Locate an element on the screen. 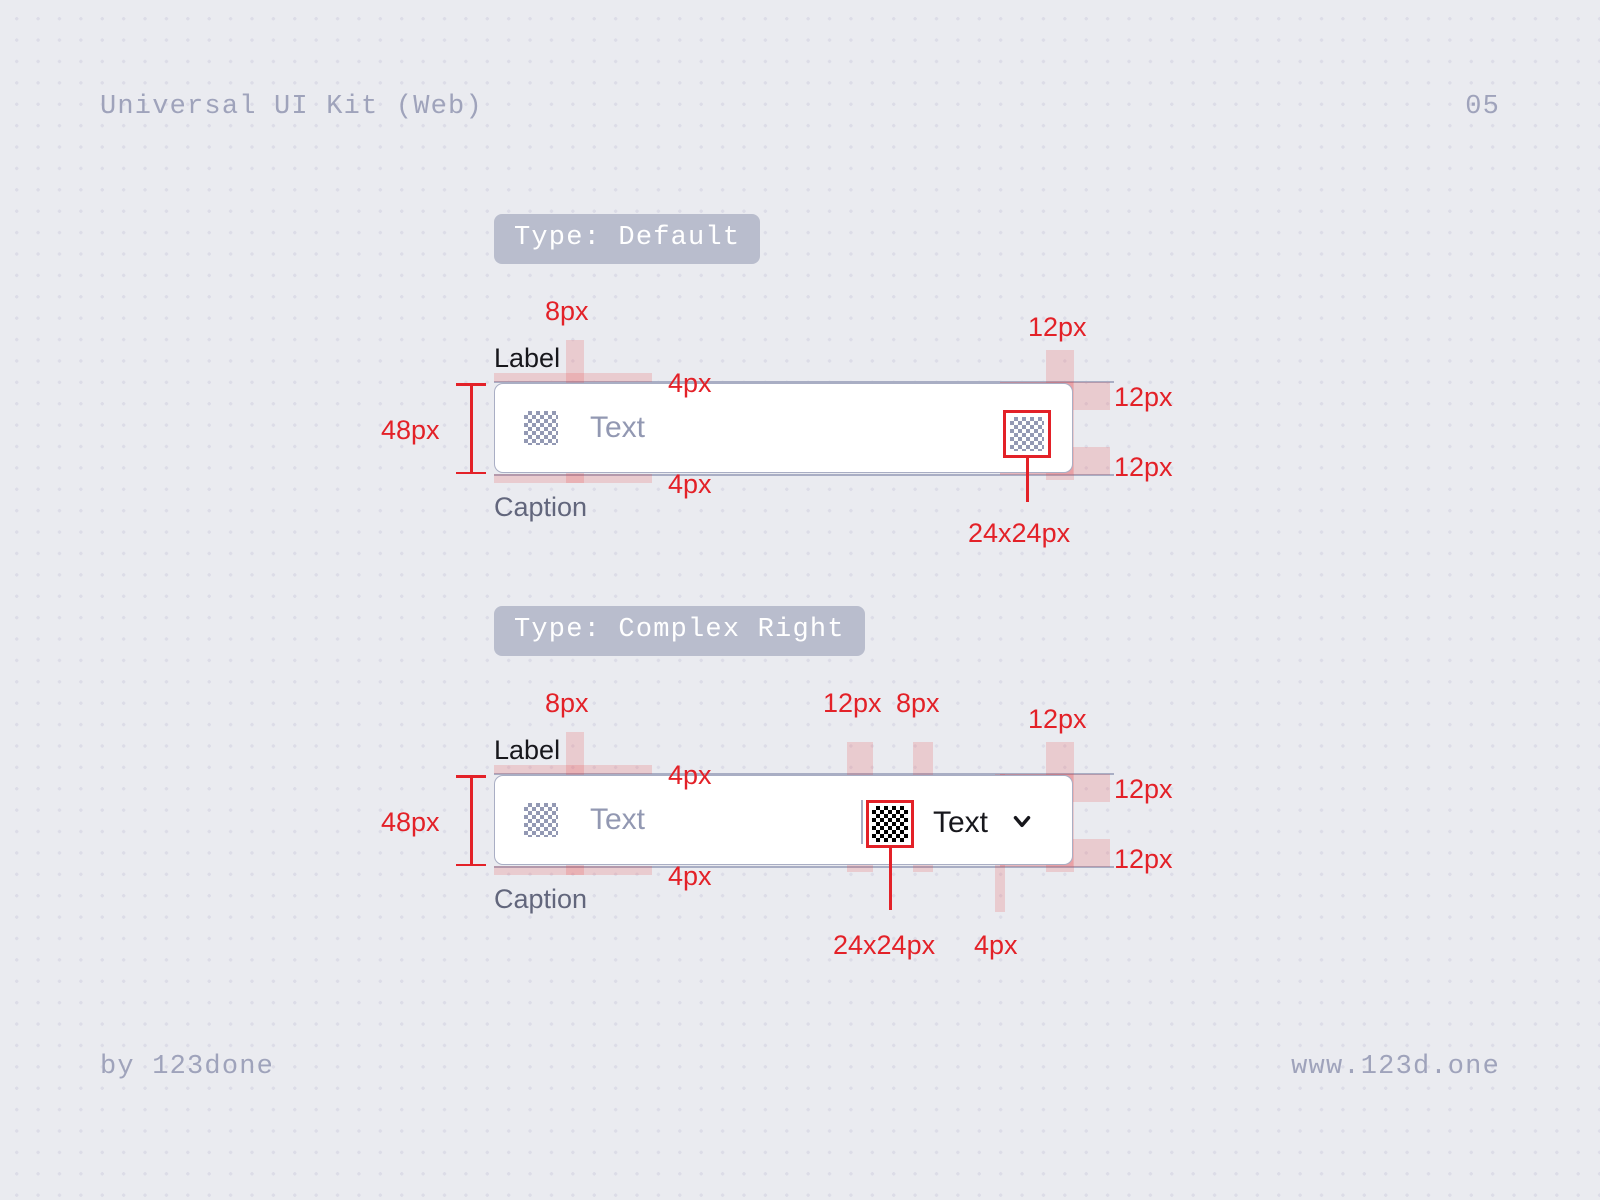 Image resolution: width=1600 pixels, height=1200 pixels. kit-title: Universal UI Kit (Web) is located at coordinates (291, 107).